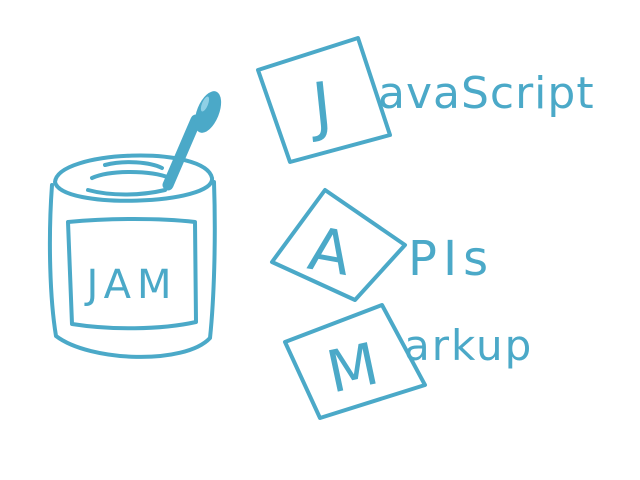  I want to click on spoon-icon, so click(192, 141).